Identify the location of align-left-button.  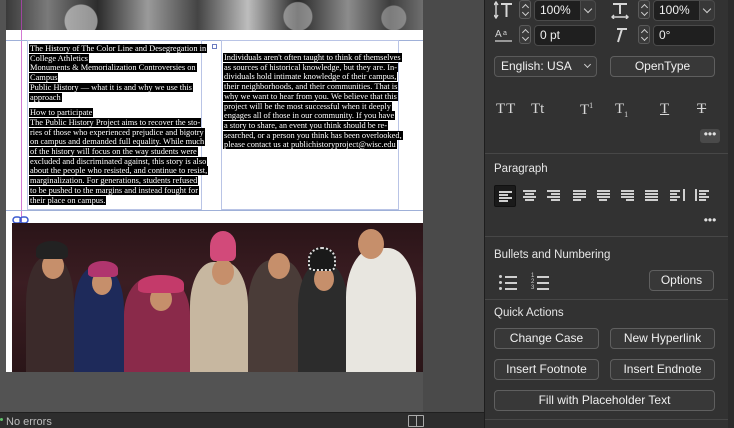
(505, 196).